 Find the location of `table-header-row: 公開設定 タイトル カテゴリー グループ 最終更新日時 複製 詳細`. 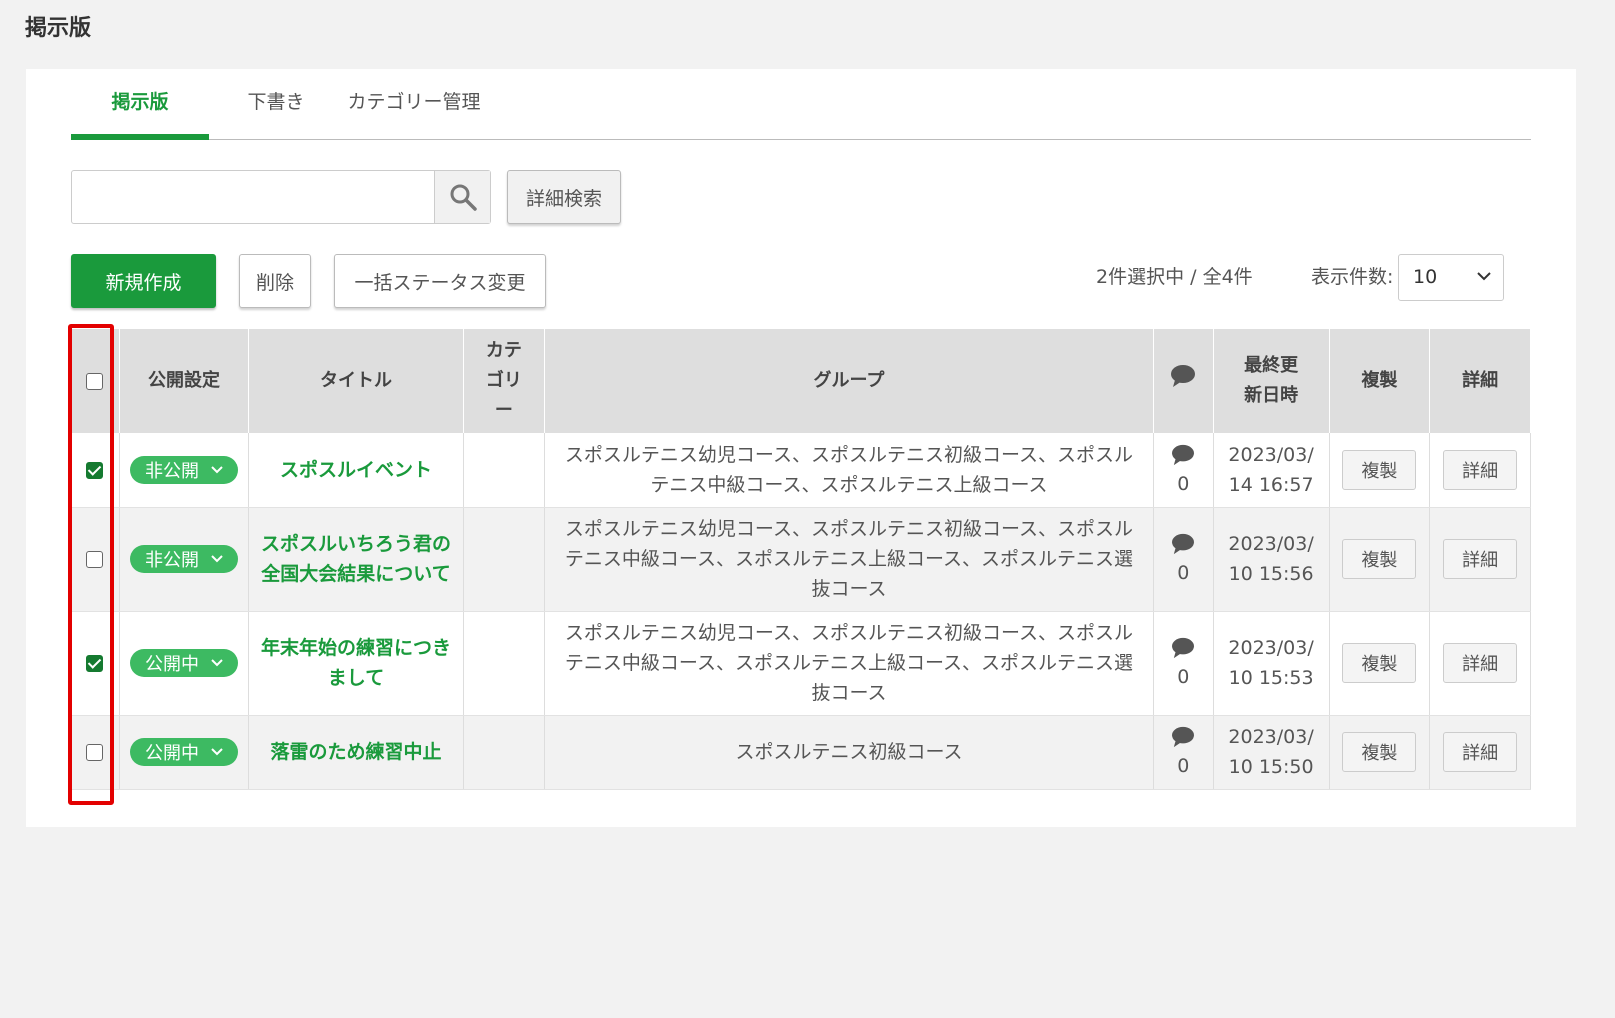

table-header-row: 公開設定 タイトル カテゴリー グループ 最終更新日時 複製 詳細 is located at coordinates (801, 381).